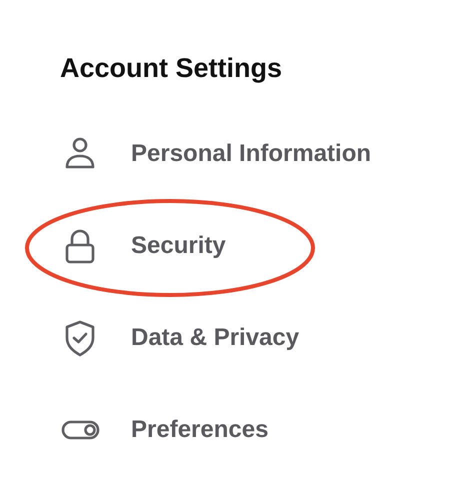 The height and width of the screenshot is (496, 470). Describe the element at coordinates (199, 430) in the screenshot. I see `settings-menu-item: Preferences` at that location.